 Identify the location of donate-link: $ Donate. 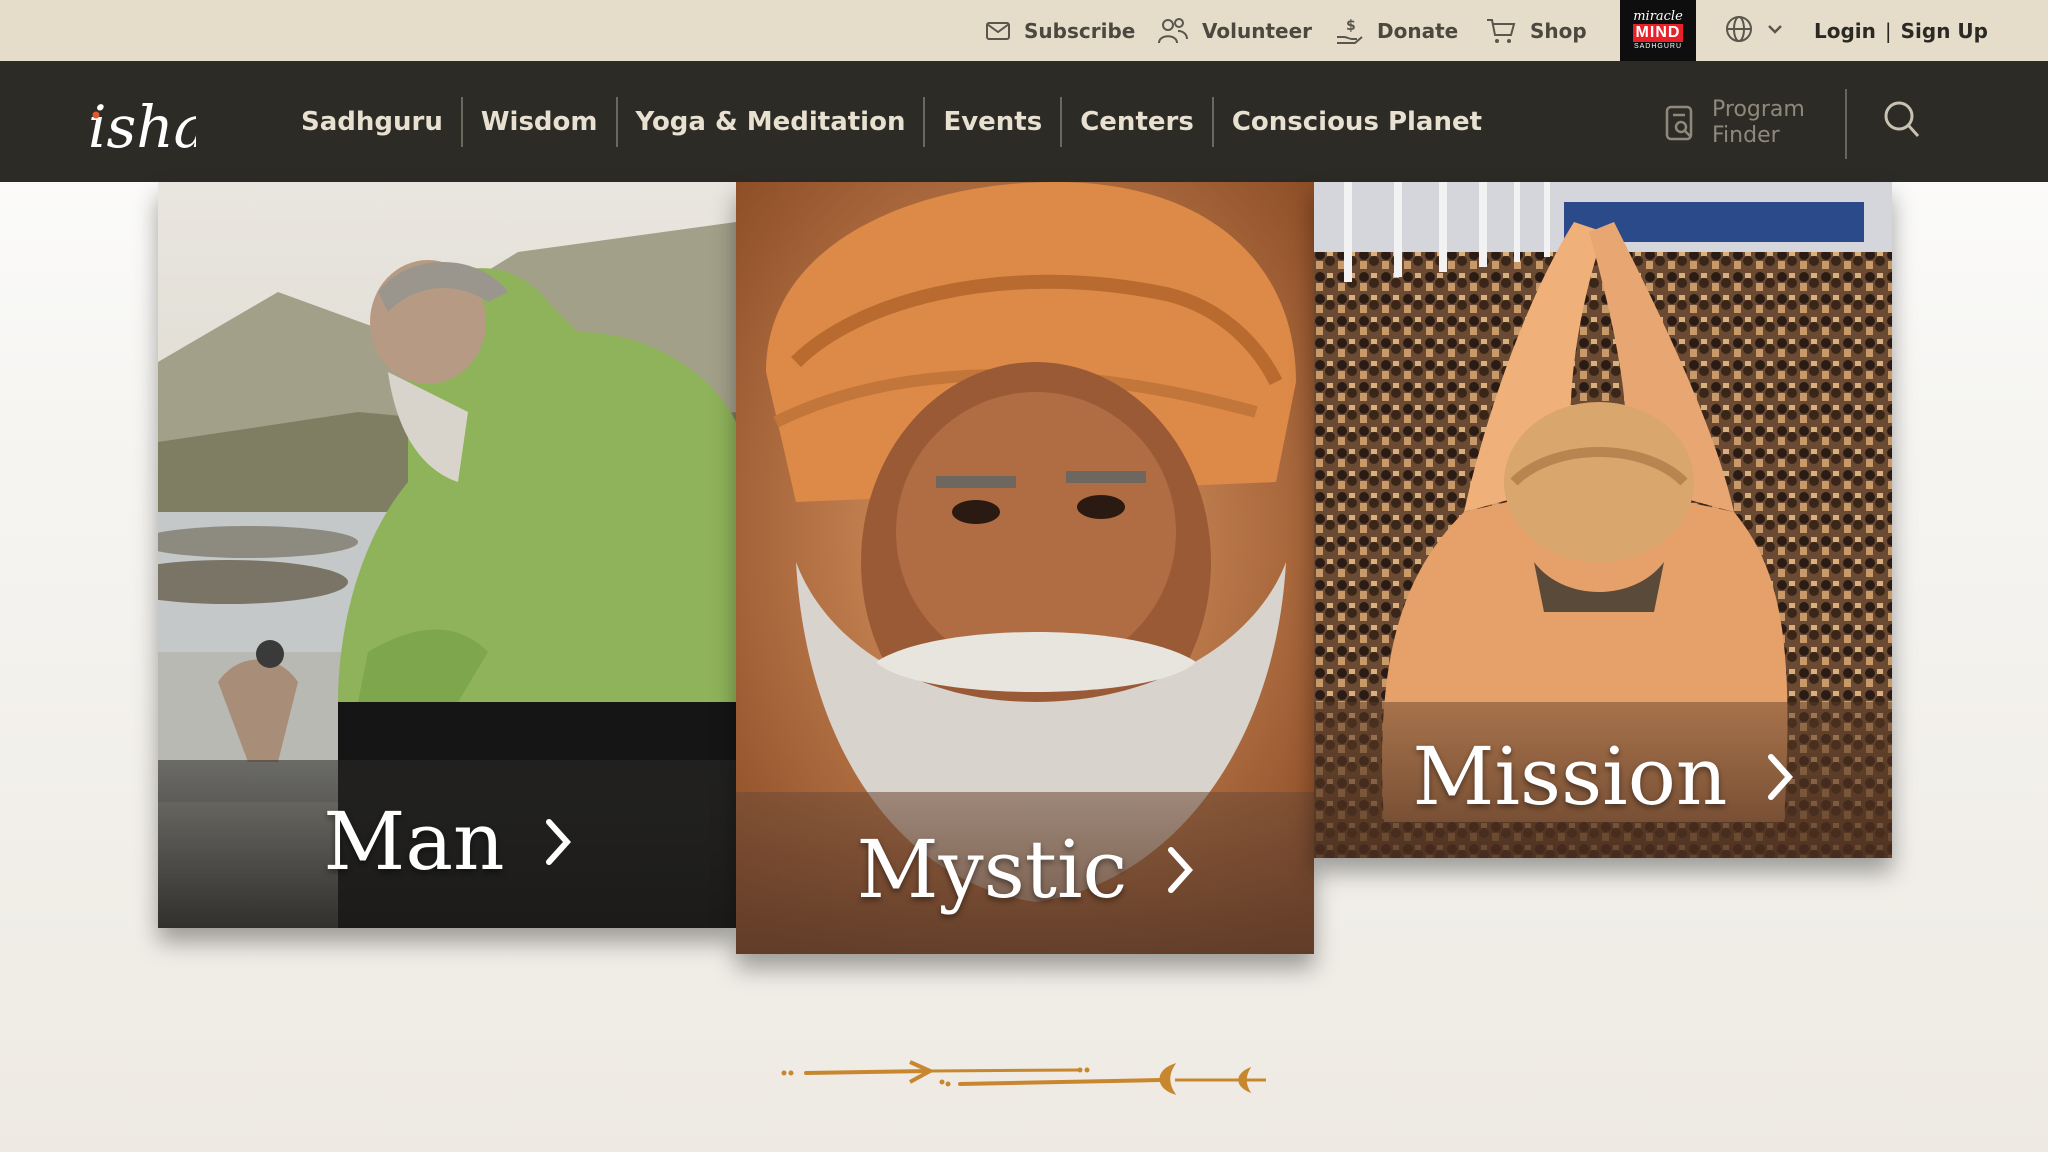
(1396, 30).